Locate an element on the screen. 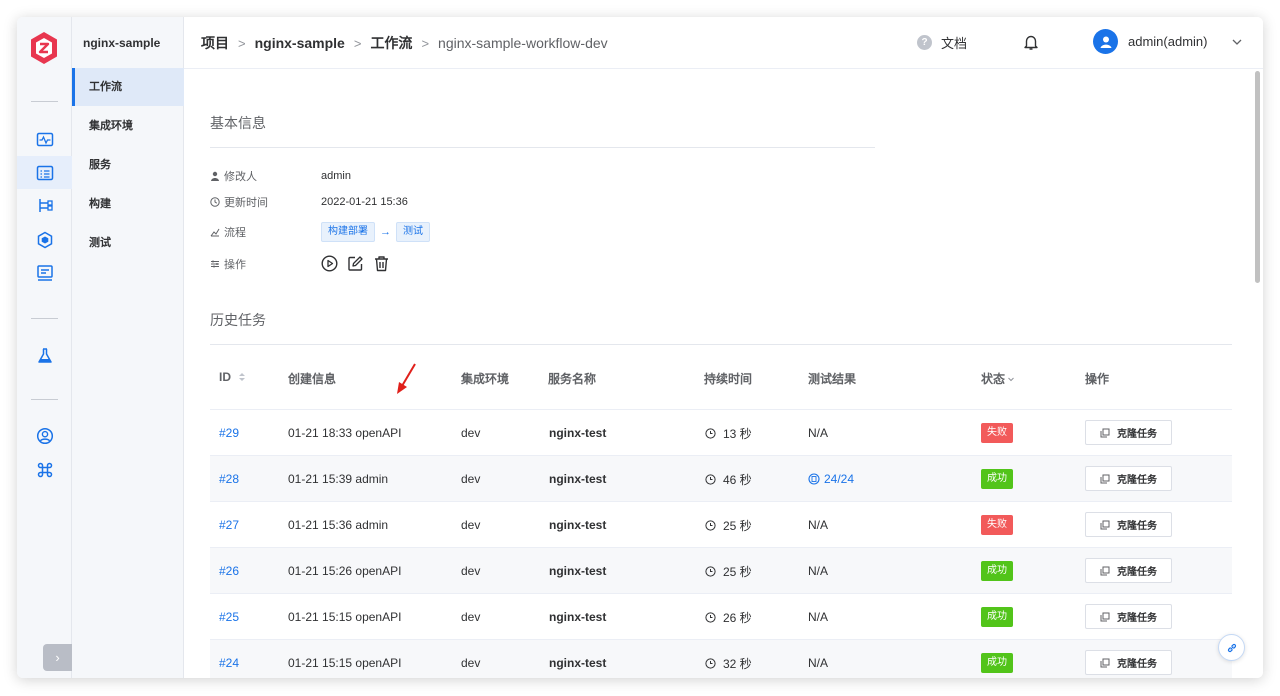 This screenshot has height=696, width=1280. rail-project-list-icon is located at coordinates (44, 172).